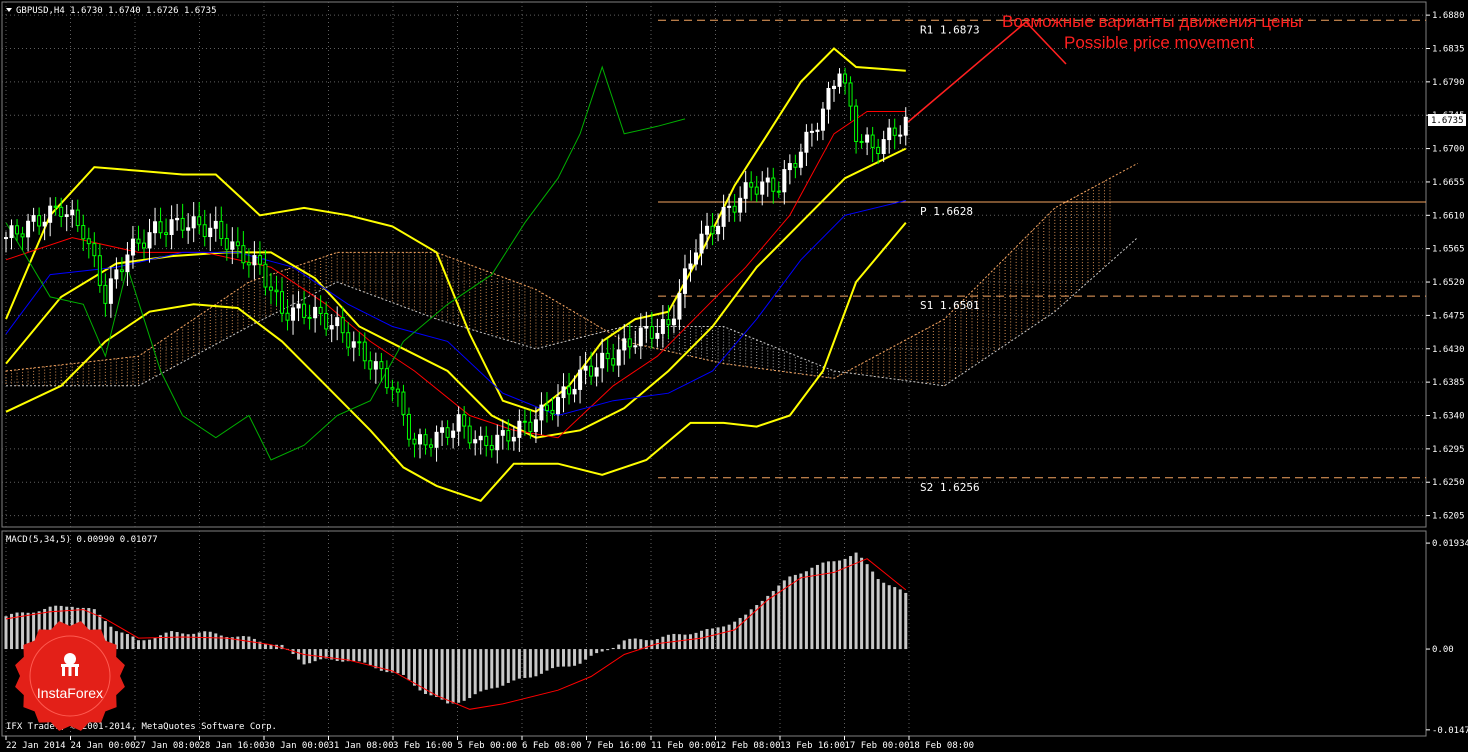  Describe the element at coordinates (877, 746) in the screenshot. I see `x-tick-label: 17 Feb 00:00` at that location.